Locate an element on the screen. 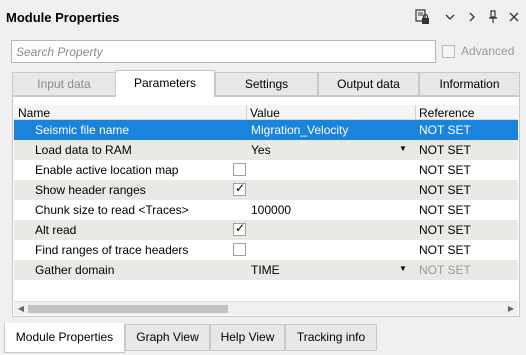 This screenshot has width=526, height=355. grid-row-load-data-to-ram: Load data to RAM Yes ▼ NOT SET is located at coordinates (266, 150).